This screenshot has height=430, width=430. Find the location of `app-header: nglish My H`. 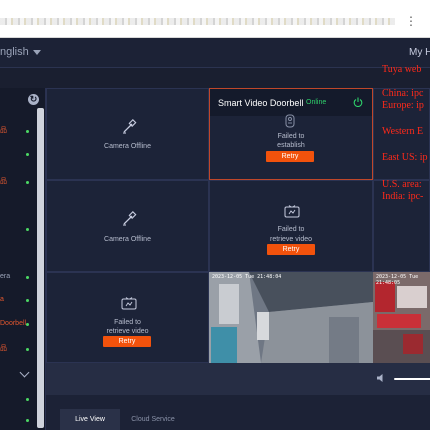

app-header: nglish My H is located at coordinates (215, 53).